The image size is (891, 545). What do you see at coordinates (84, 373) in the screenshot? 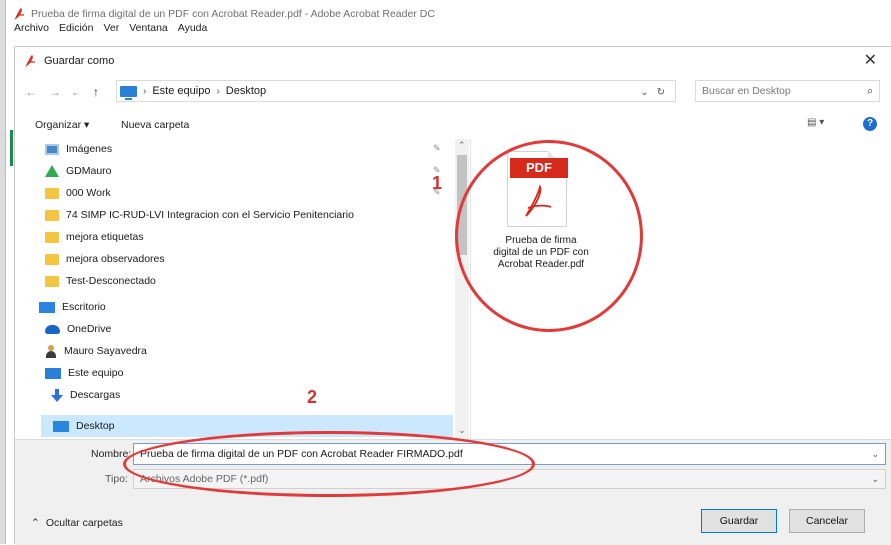
I see `nav-item-este-equipo: Este equipo` at bounding box center [84, 373].